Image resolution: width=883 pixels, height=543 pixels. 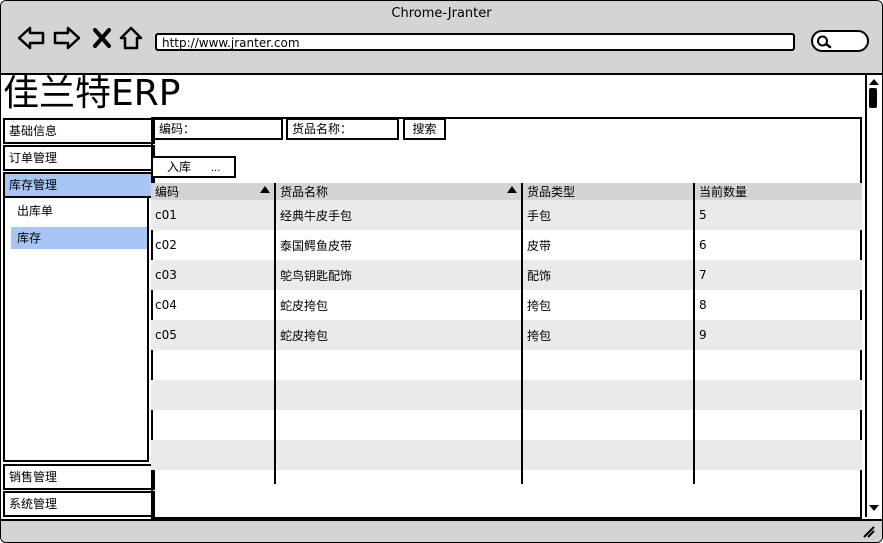 I want to click on address-bar: http://www.jranter.com, so click(x=475, y=42).